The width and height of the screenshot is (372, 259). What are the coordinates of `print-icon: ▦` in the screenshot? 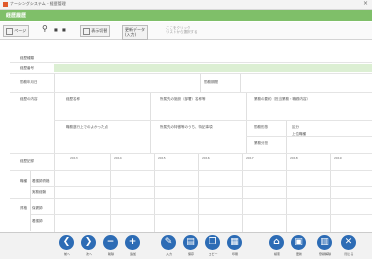 It's located at (234, 242).